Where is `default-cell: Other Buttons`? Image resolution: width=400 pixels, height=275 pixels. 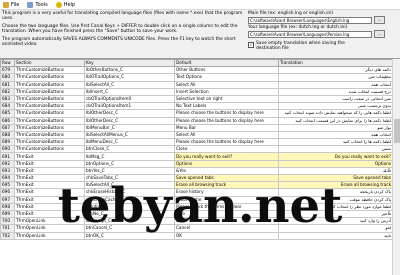 default-cell: Other Buttons is located at coordinates (226, 70).